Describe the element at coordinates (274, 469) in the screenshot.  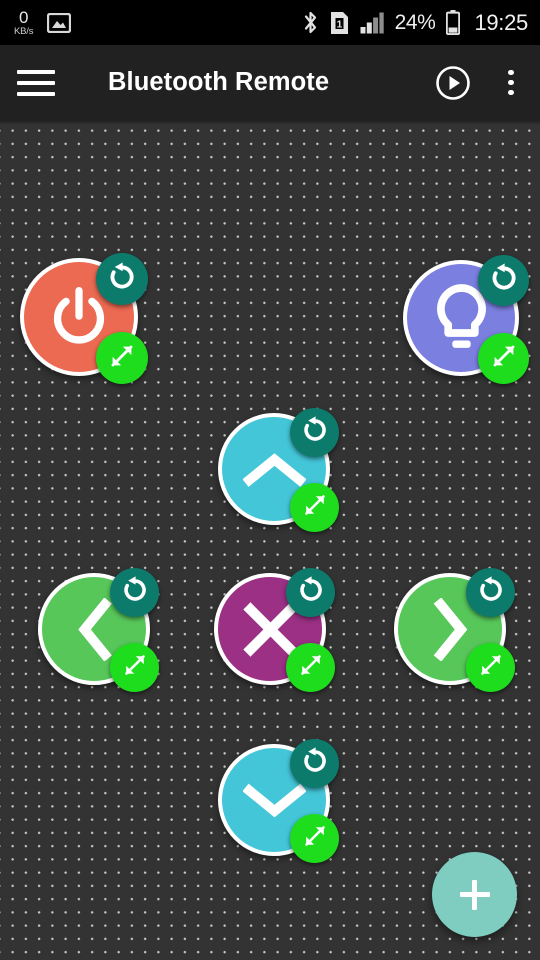
I see `chevron-up-icon` at that location.